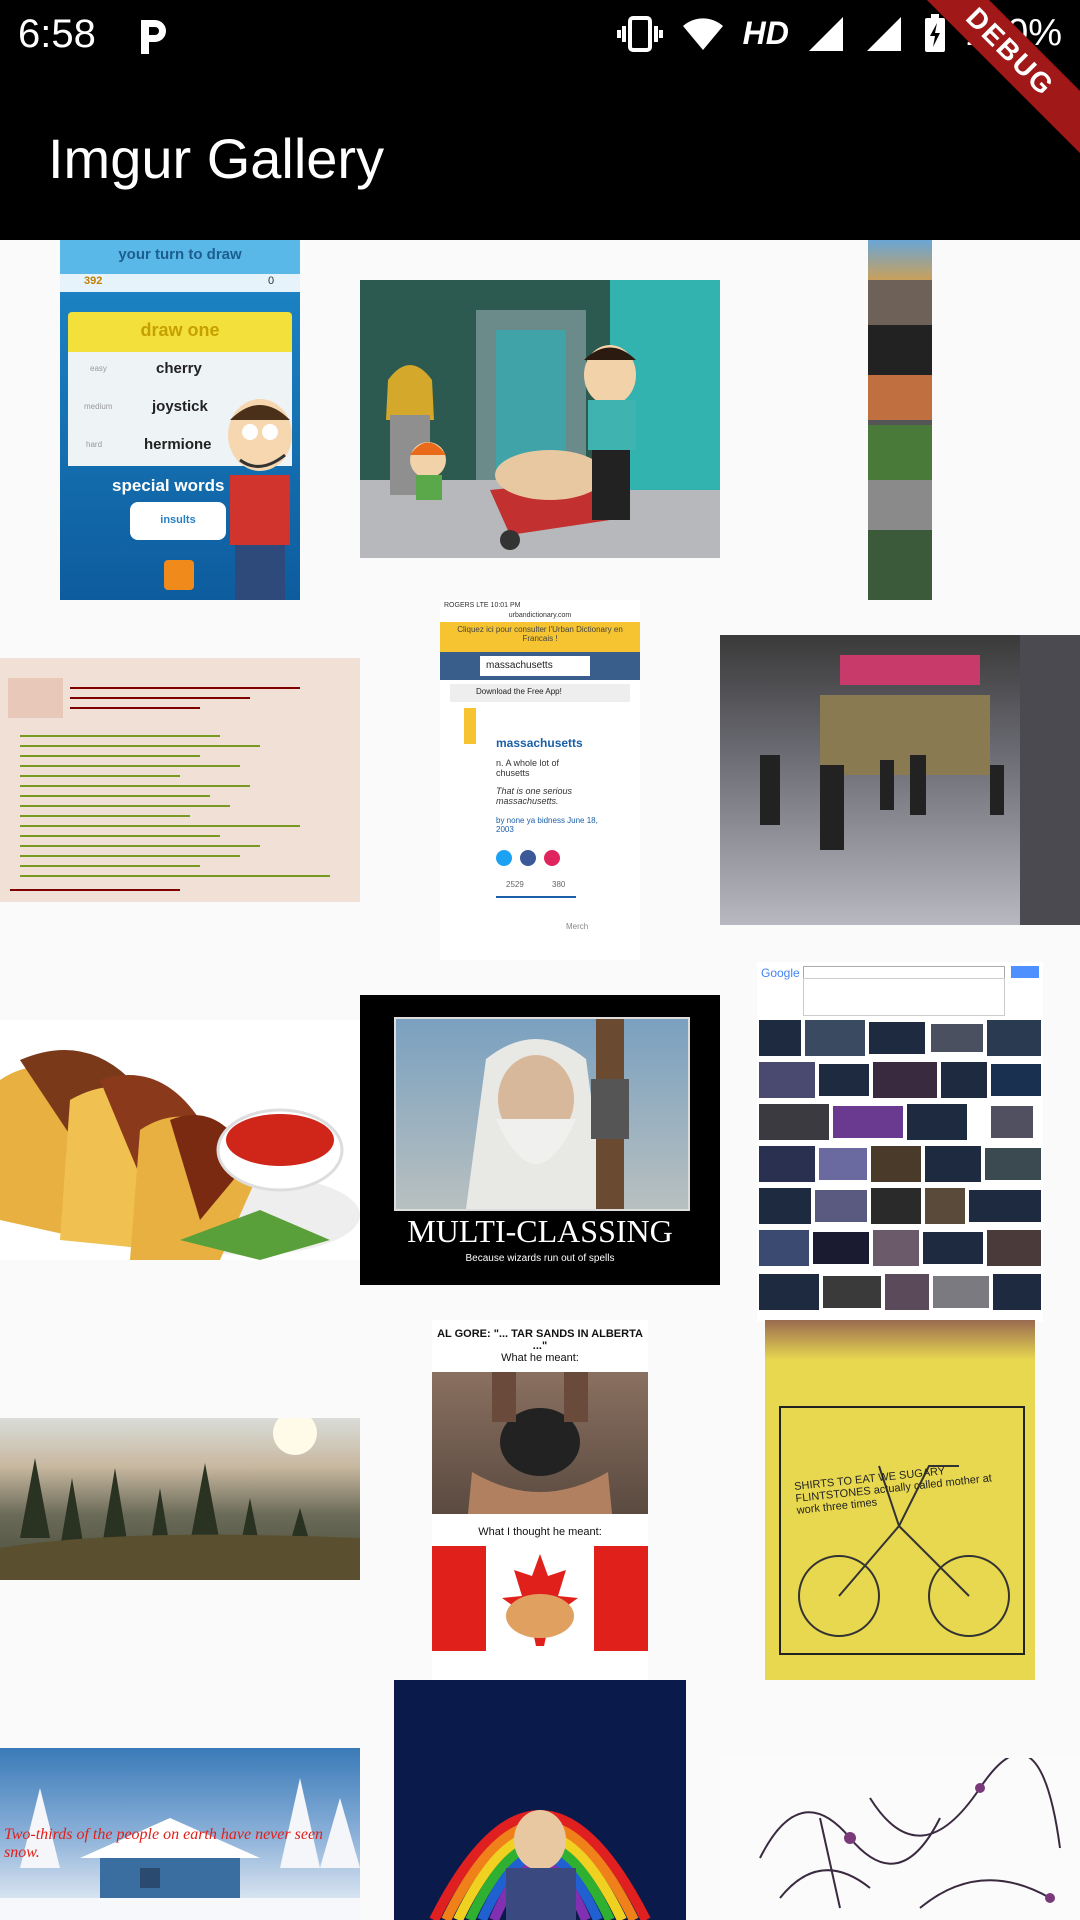 This screenshot has width=1080, height=1920. Describe the element at coordinates (547, 825) in the screenshot. I see `ud-byline: by none ya bidness June 18, 2003` at that location.